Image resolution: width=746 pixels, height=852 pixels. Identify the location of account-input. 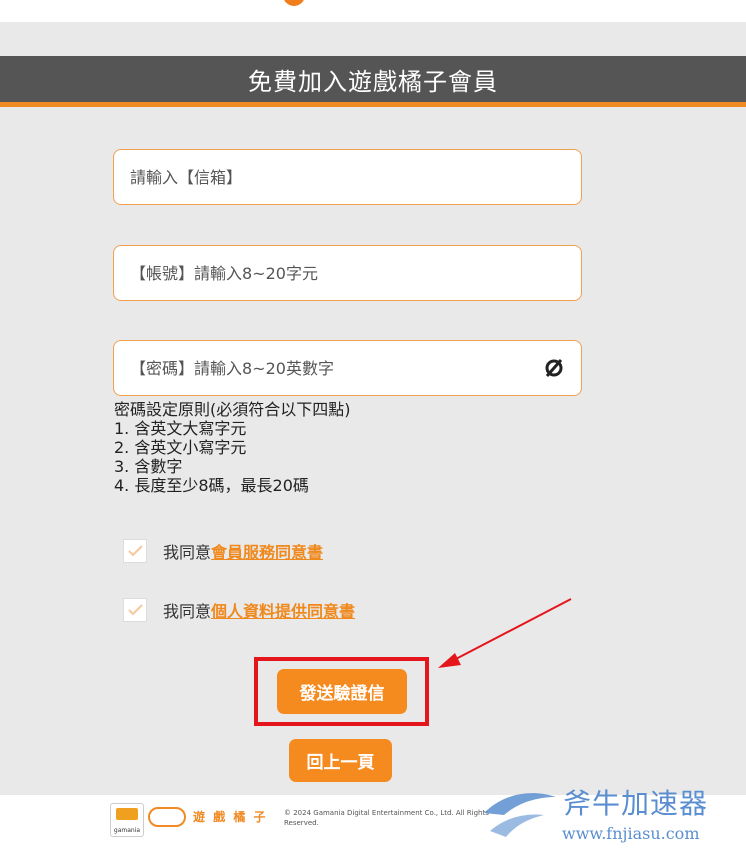
(347, 273).